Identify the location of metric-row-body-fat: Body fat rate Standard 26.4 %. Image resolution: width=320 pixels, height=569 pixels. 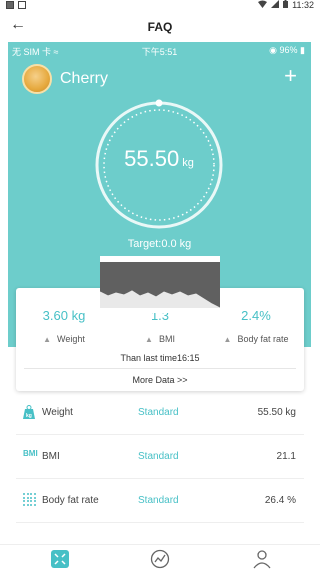
(160, 501).